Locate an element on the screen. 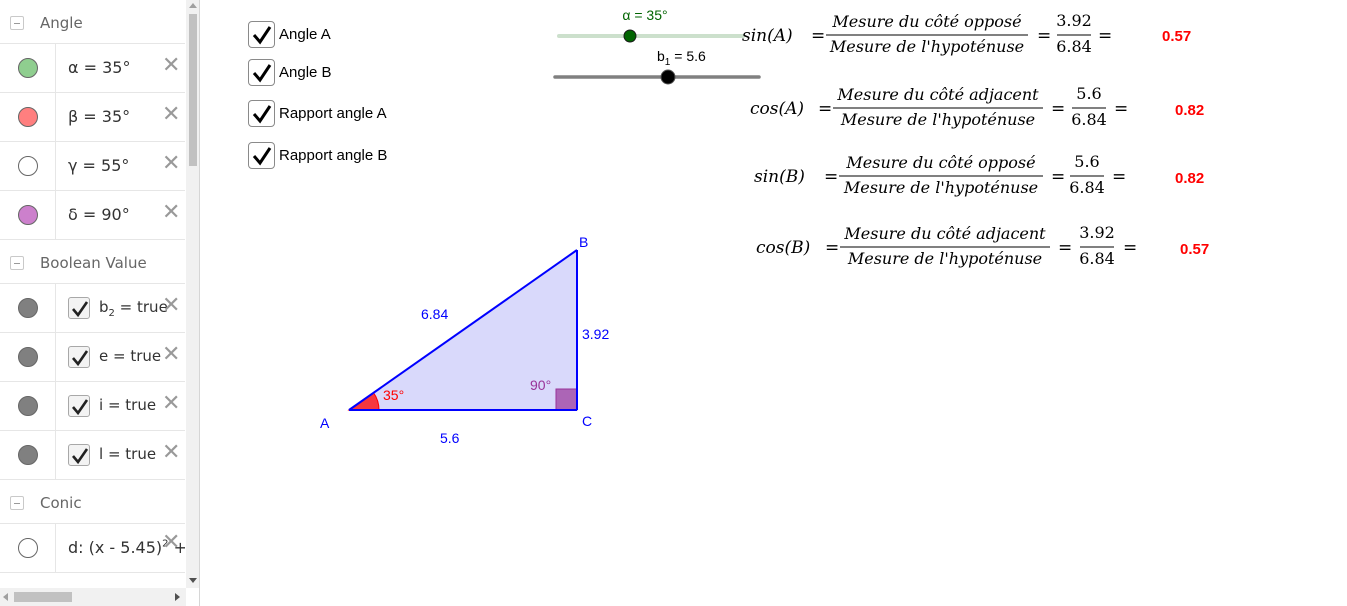 This screenshot has width=1347, height=606. algebra-expression: γ = 55° is located at coordinates (98, 165).